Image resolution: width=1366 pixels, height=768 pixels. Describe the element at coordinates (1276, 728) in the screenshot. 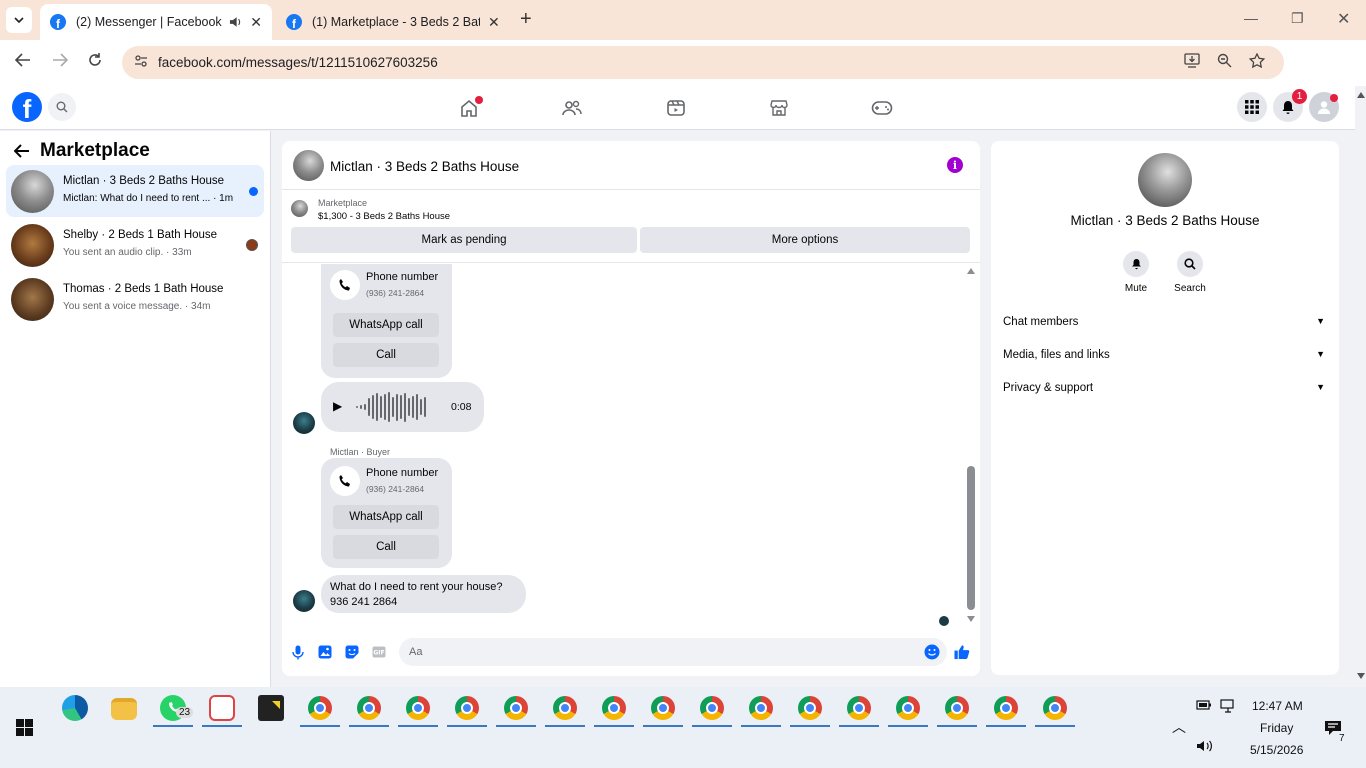

I see `clock-day: Friday` at that location.